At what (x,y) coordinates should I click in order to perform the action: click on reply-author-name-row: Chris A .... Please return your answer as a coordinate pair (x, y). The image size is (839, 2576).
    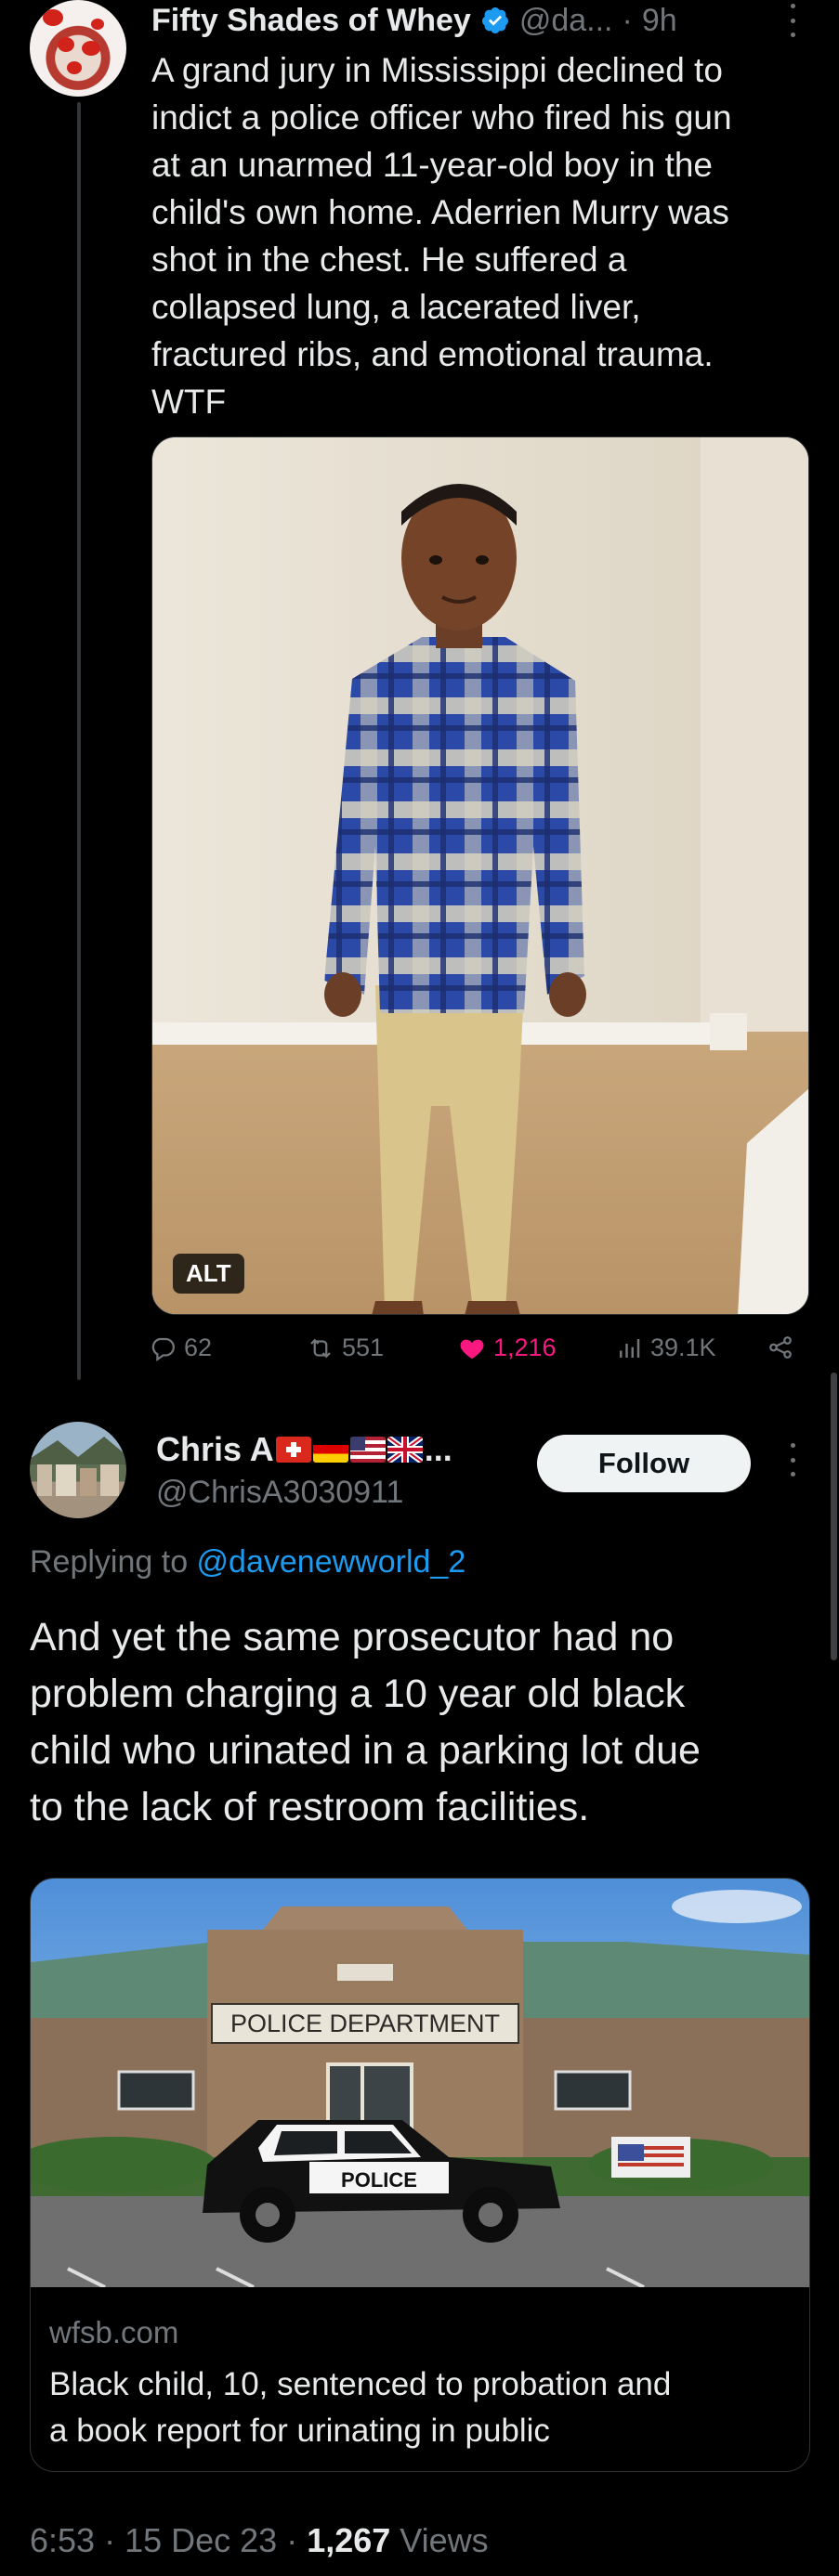
    Looking at the image, I should click on (304, 1449).